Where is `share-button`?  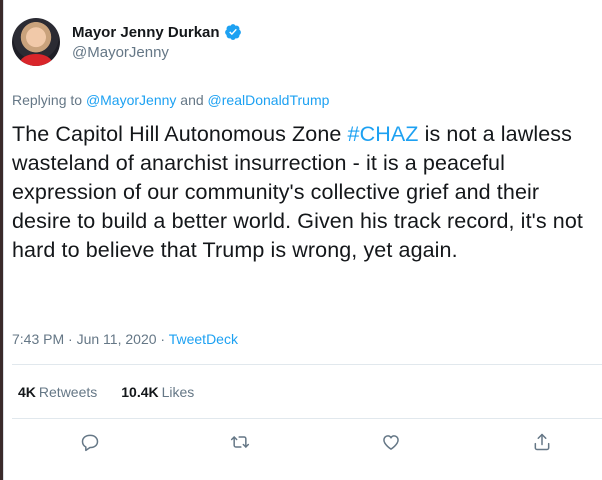
share-button is located at coordinates (544, 444).